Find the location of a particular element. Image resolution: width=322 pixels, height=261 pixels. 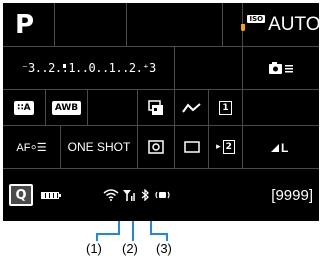

self-timer-cell: ▸ 2 is located at coordinates (226, 147).